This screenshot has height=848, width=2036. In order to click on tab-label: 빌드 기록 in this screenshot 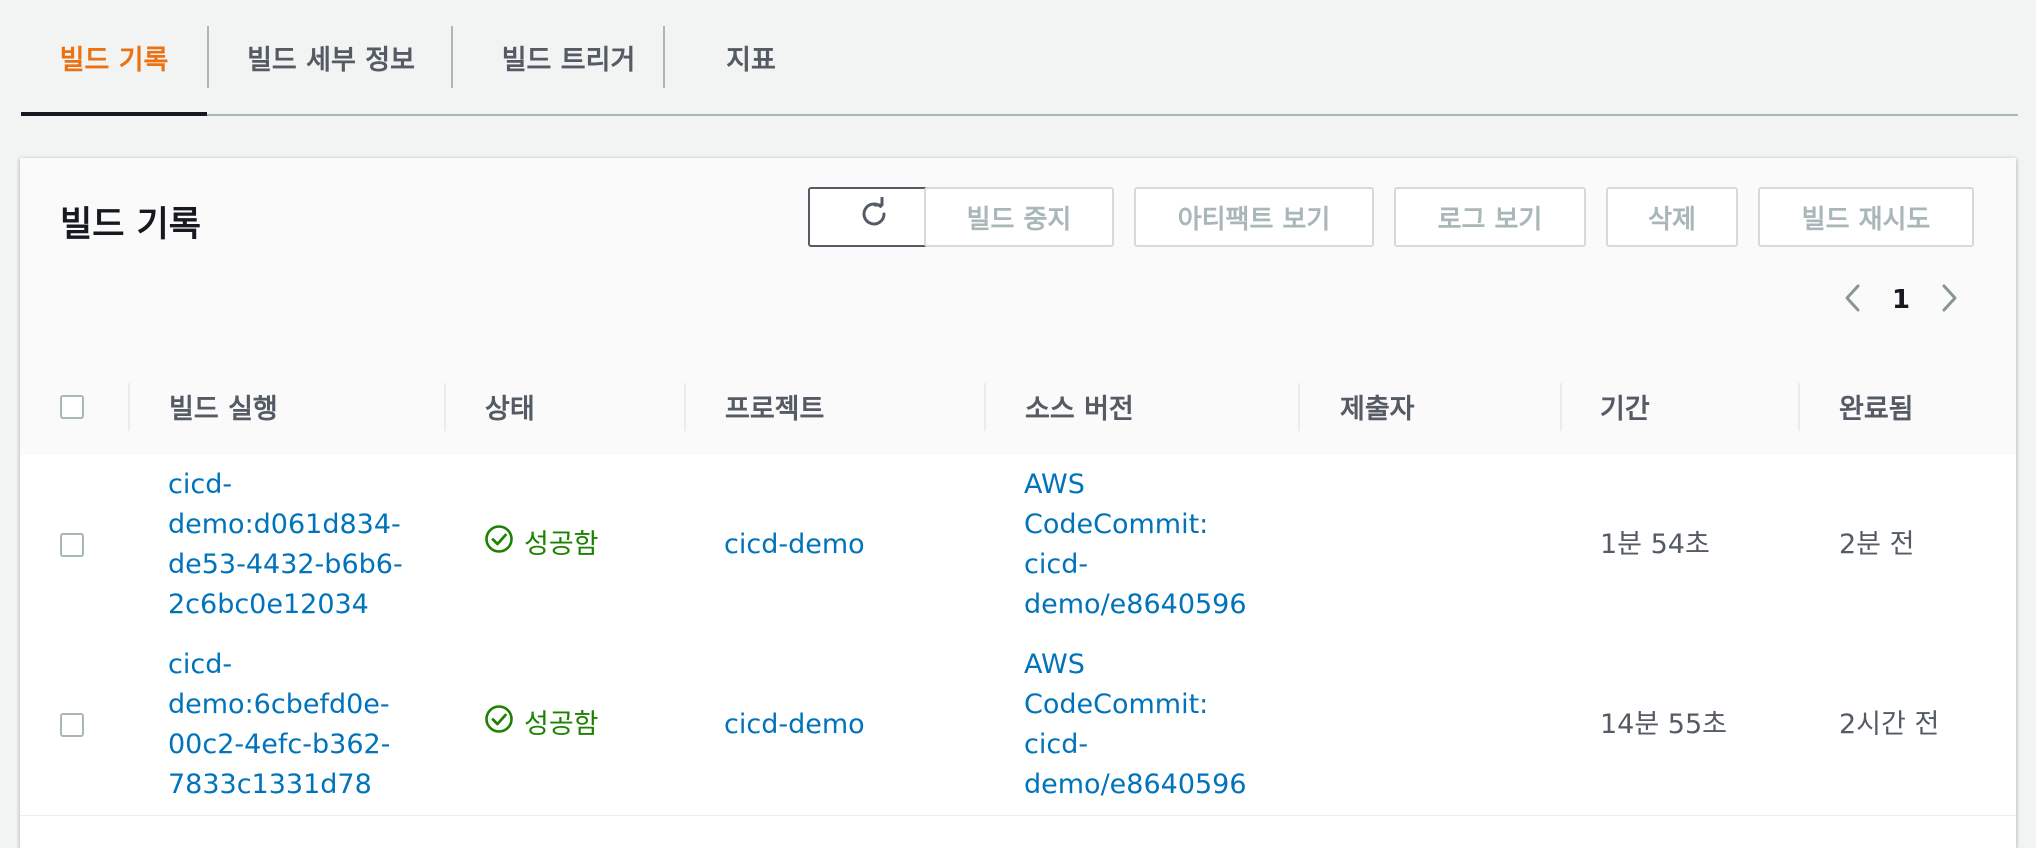, I will do `click(114, 60)`.